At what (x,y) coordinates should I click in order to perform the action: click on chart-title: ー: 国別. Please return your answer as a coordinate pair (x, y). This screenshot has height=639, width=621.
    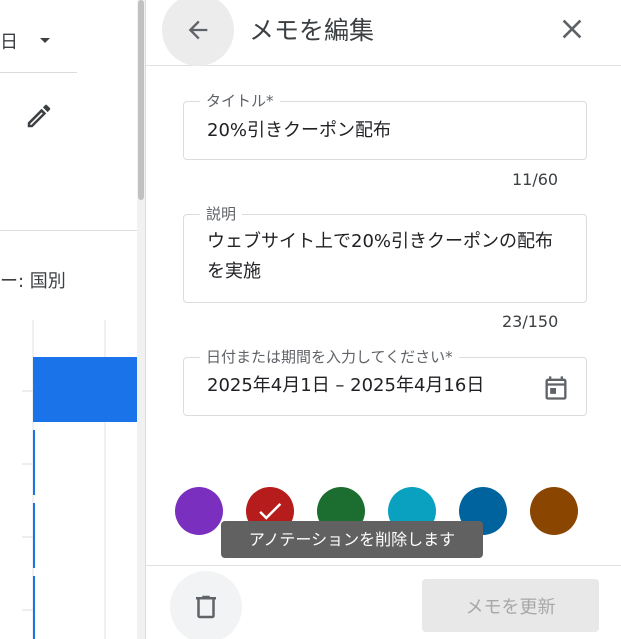
    Looking at the image, I should click on (33, 281).